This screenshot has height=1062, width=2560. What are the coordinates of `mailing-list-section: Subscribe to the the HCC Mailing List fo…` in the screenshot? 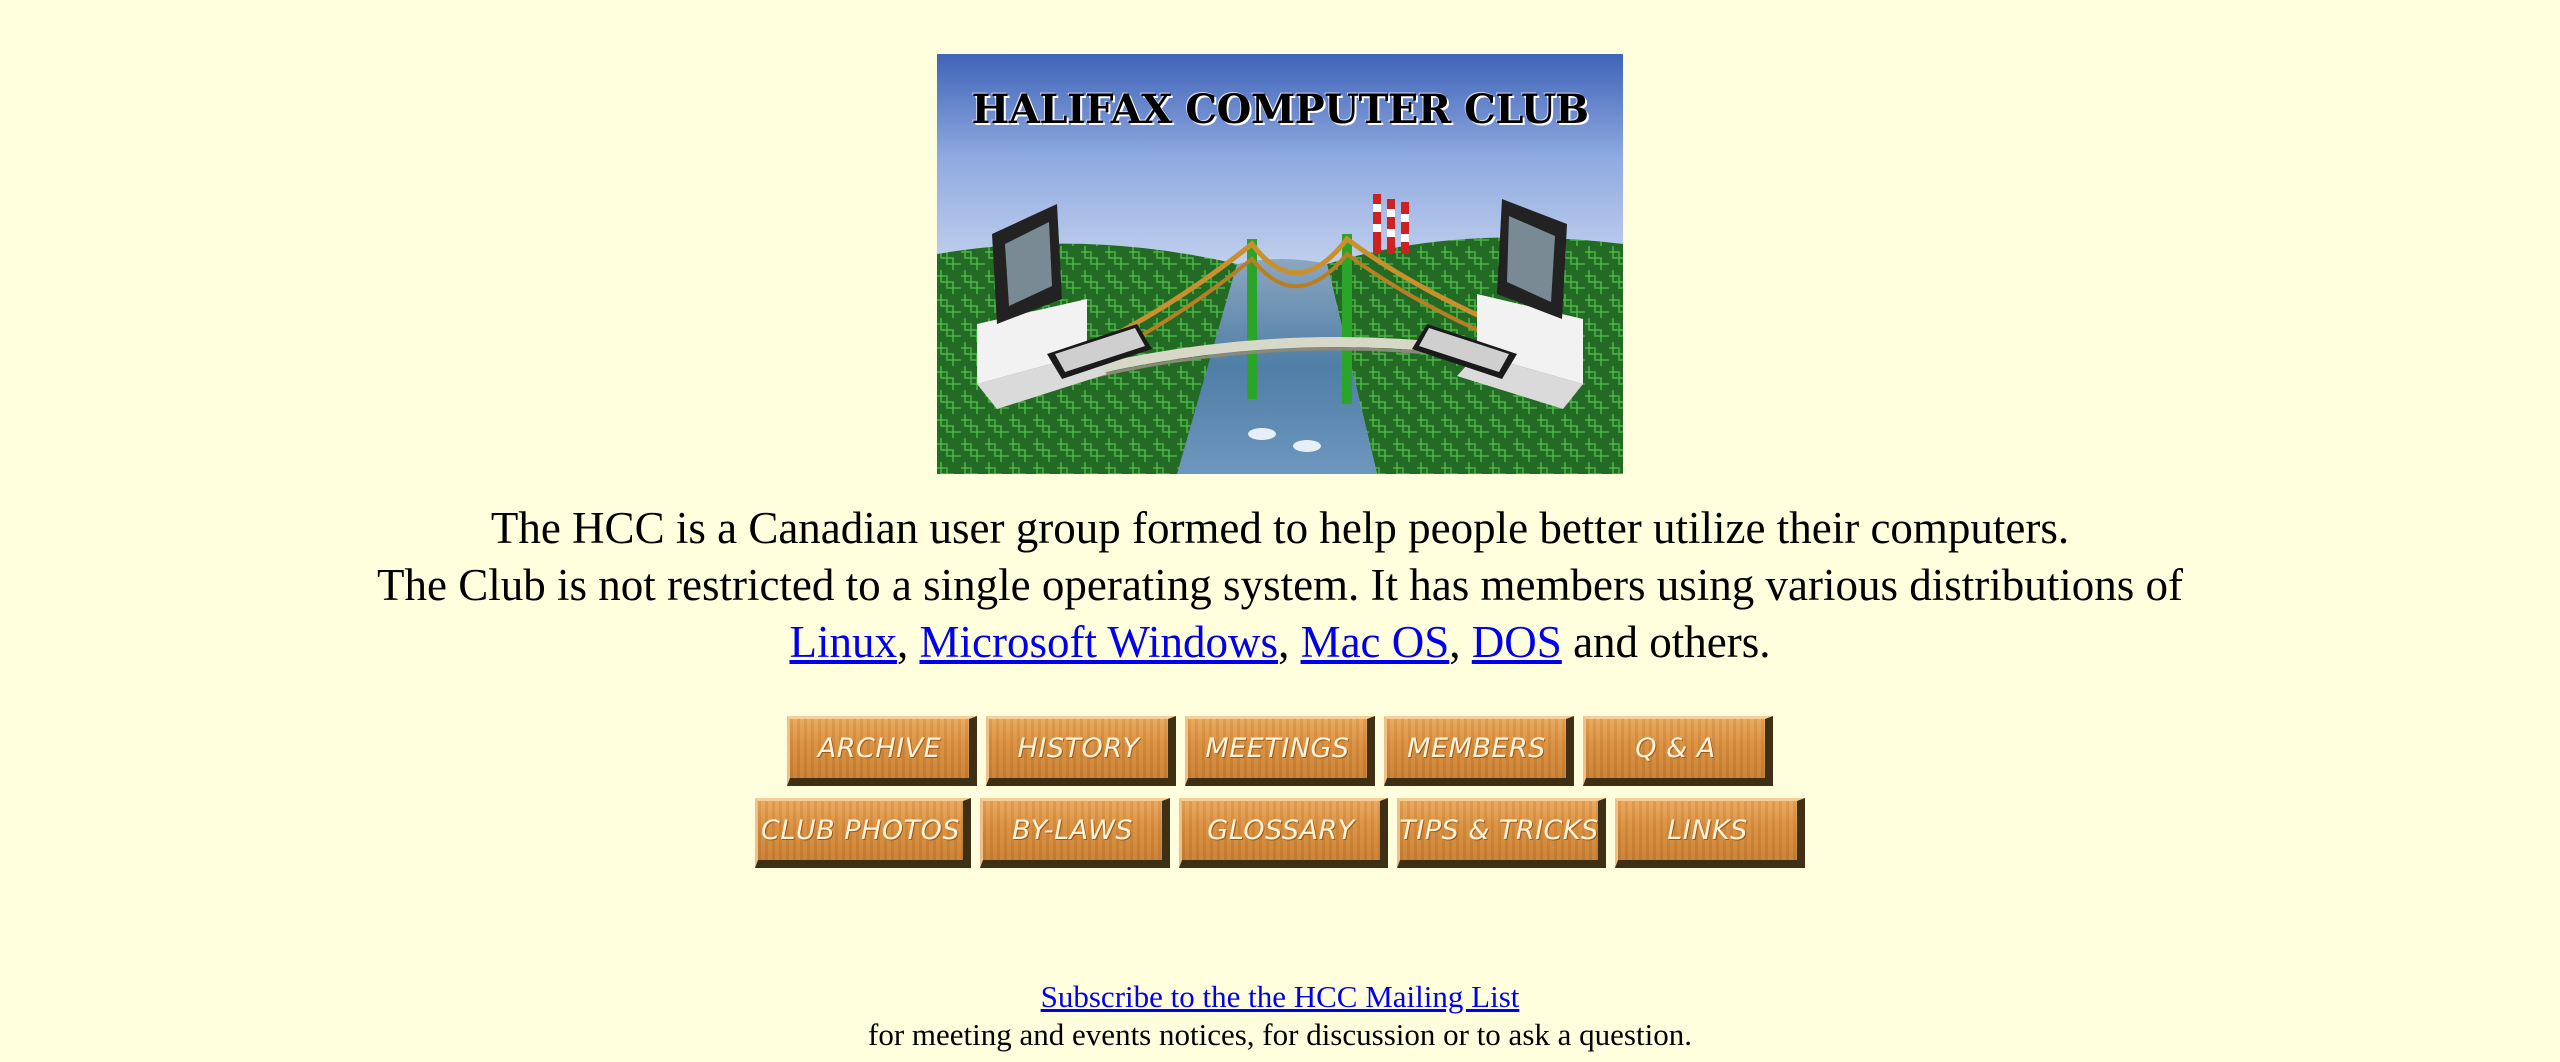 It's located at (1280, 1016).